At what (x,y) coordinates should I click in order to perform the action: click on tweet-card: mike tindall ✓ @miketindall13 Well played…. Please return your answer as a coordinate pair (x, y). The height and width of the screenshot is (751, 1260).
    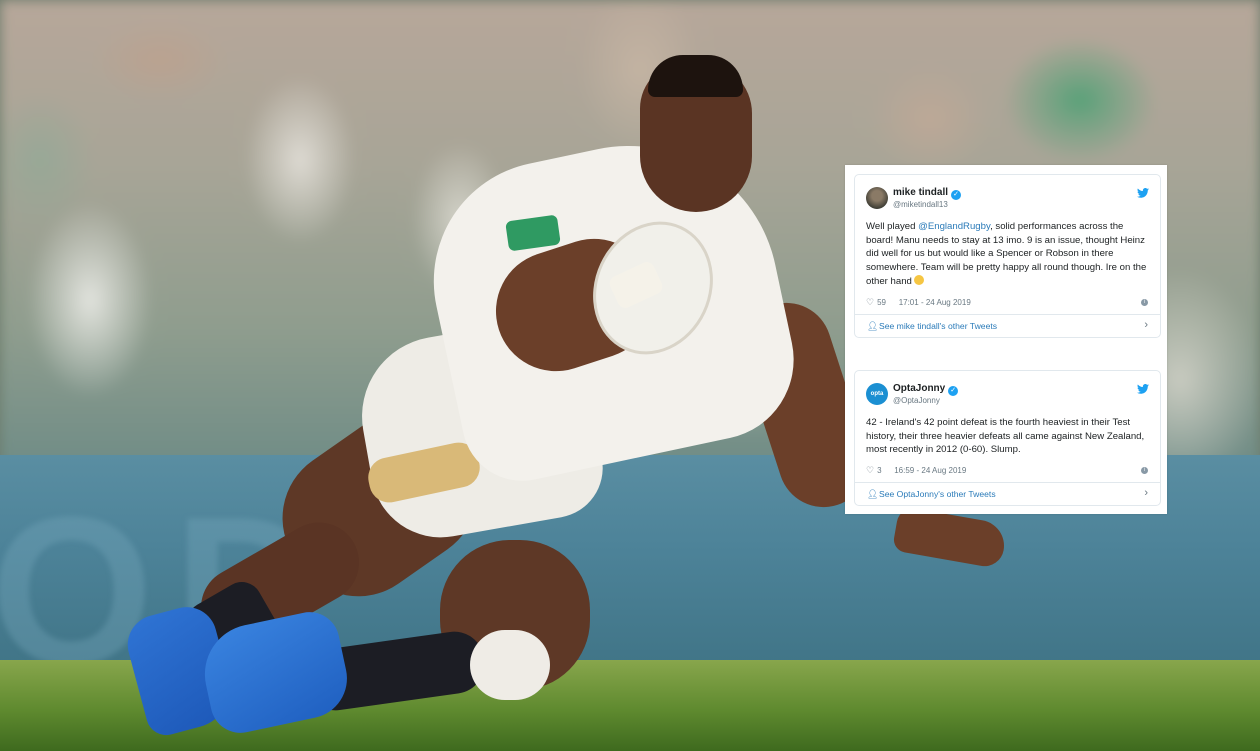
    Looking at the image, I should click on (1007, 256).